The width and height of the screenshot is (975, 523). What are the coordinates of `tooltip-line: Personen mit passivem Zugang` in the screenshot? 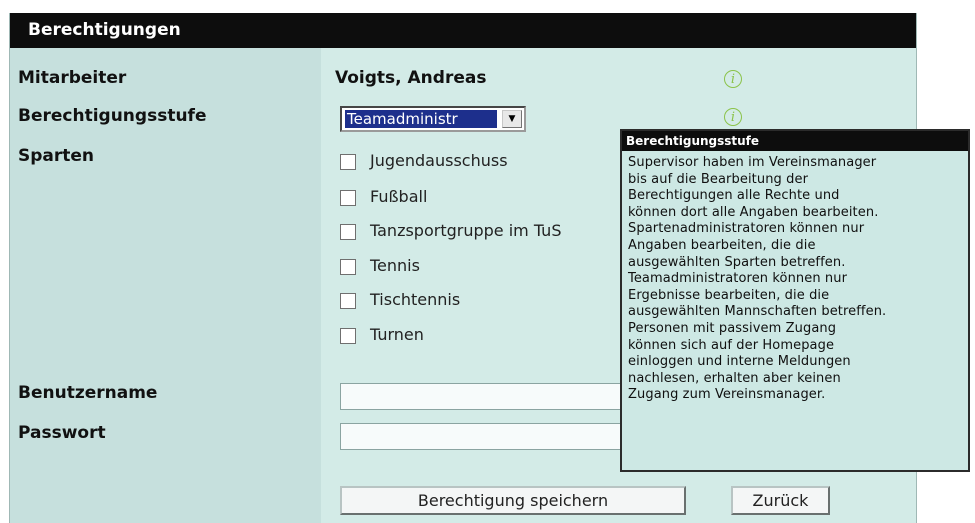 It's located at (732, 328).